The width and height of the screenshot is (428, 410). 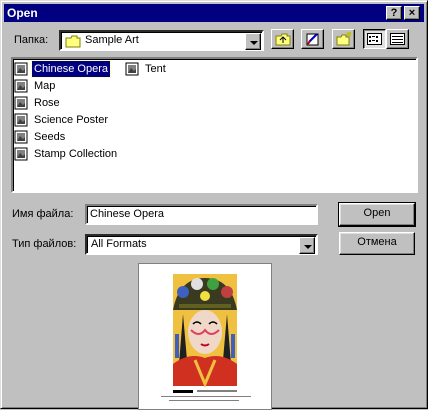 I want to click on file-name: Map, so click(x=45, y=86).